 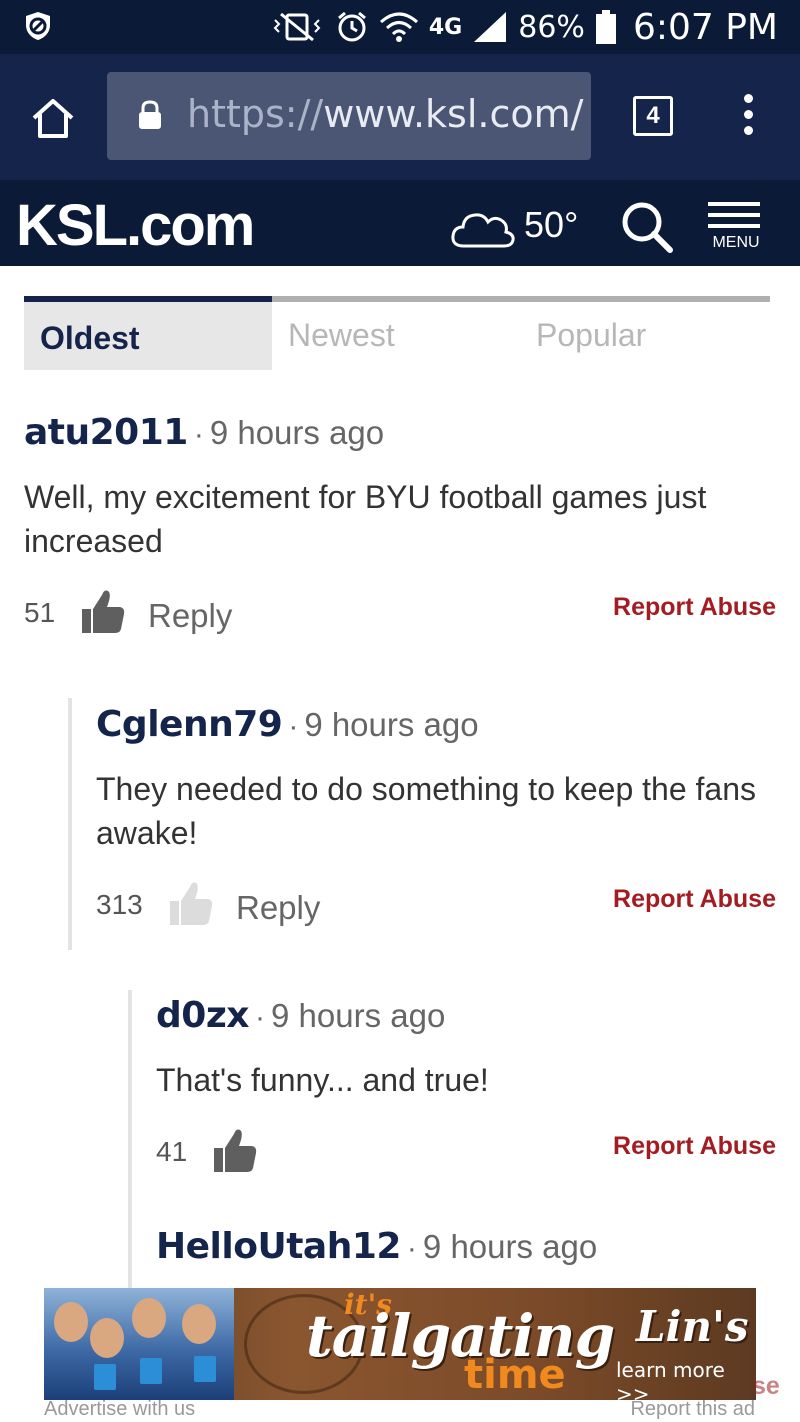 What do you see at coordinates (400, 223) in the screenshot?
I see `site-header: KSL.com 50° MENU` at bounding box center [400, 223].